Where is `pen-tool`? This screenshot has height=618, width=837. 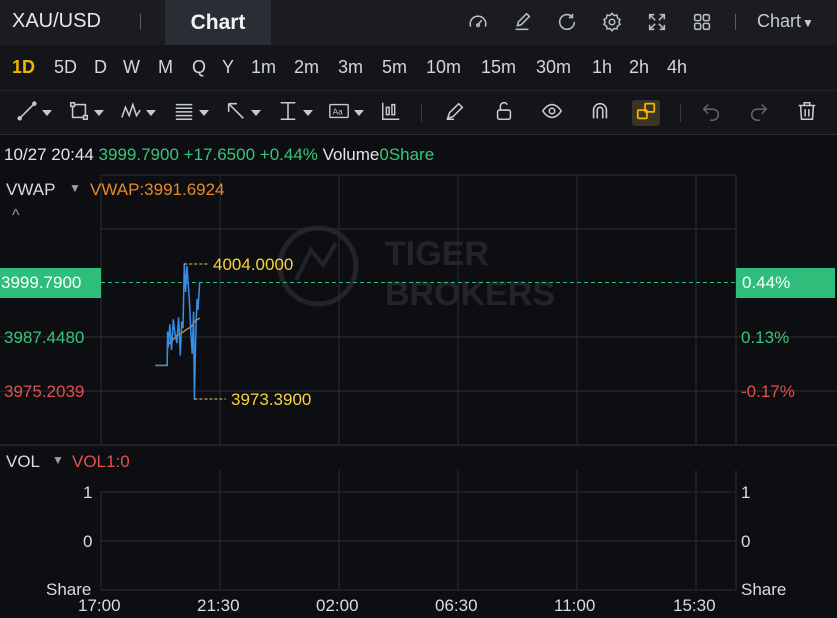 pen-tool is located at coordinates (455, 113).